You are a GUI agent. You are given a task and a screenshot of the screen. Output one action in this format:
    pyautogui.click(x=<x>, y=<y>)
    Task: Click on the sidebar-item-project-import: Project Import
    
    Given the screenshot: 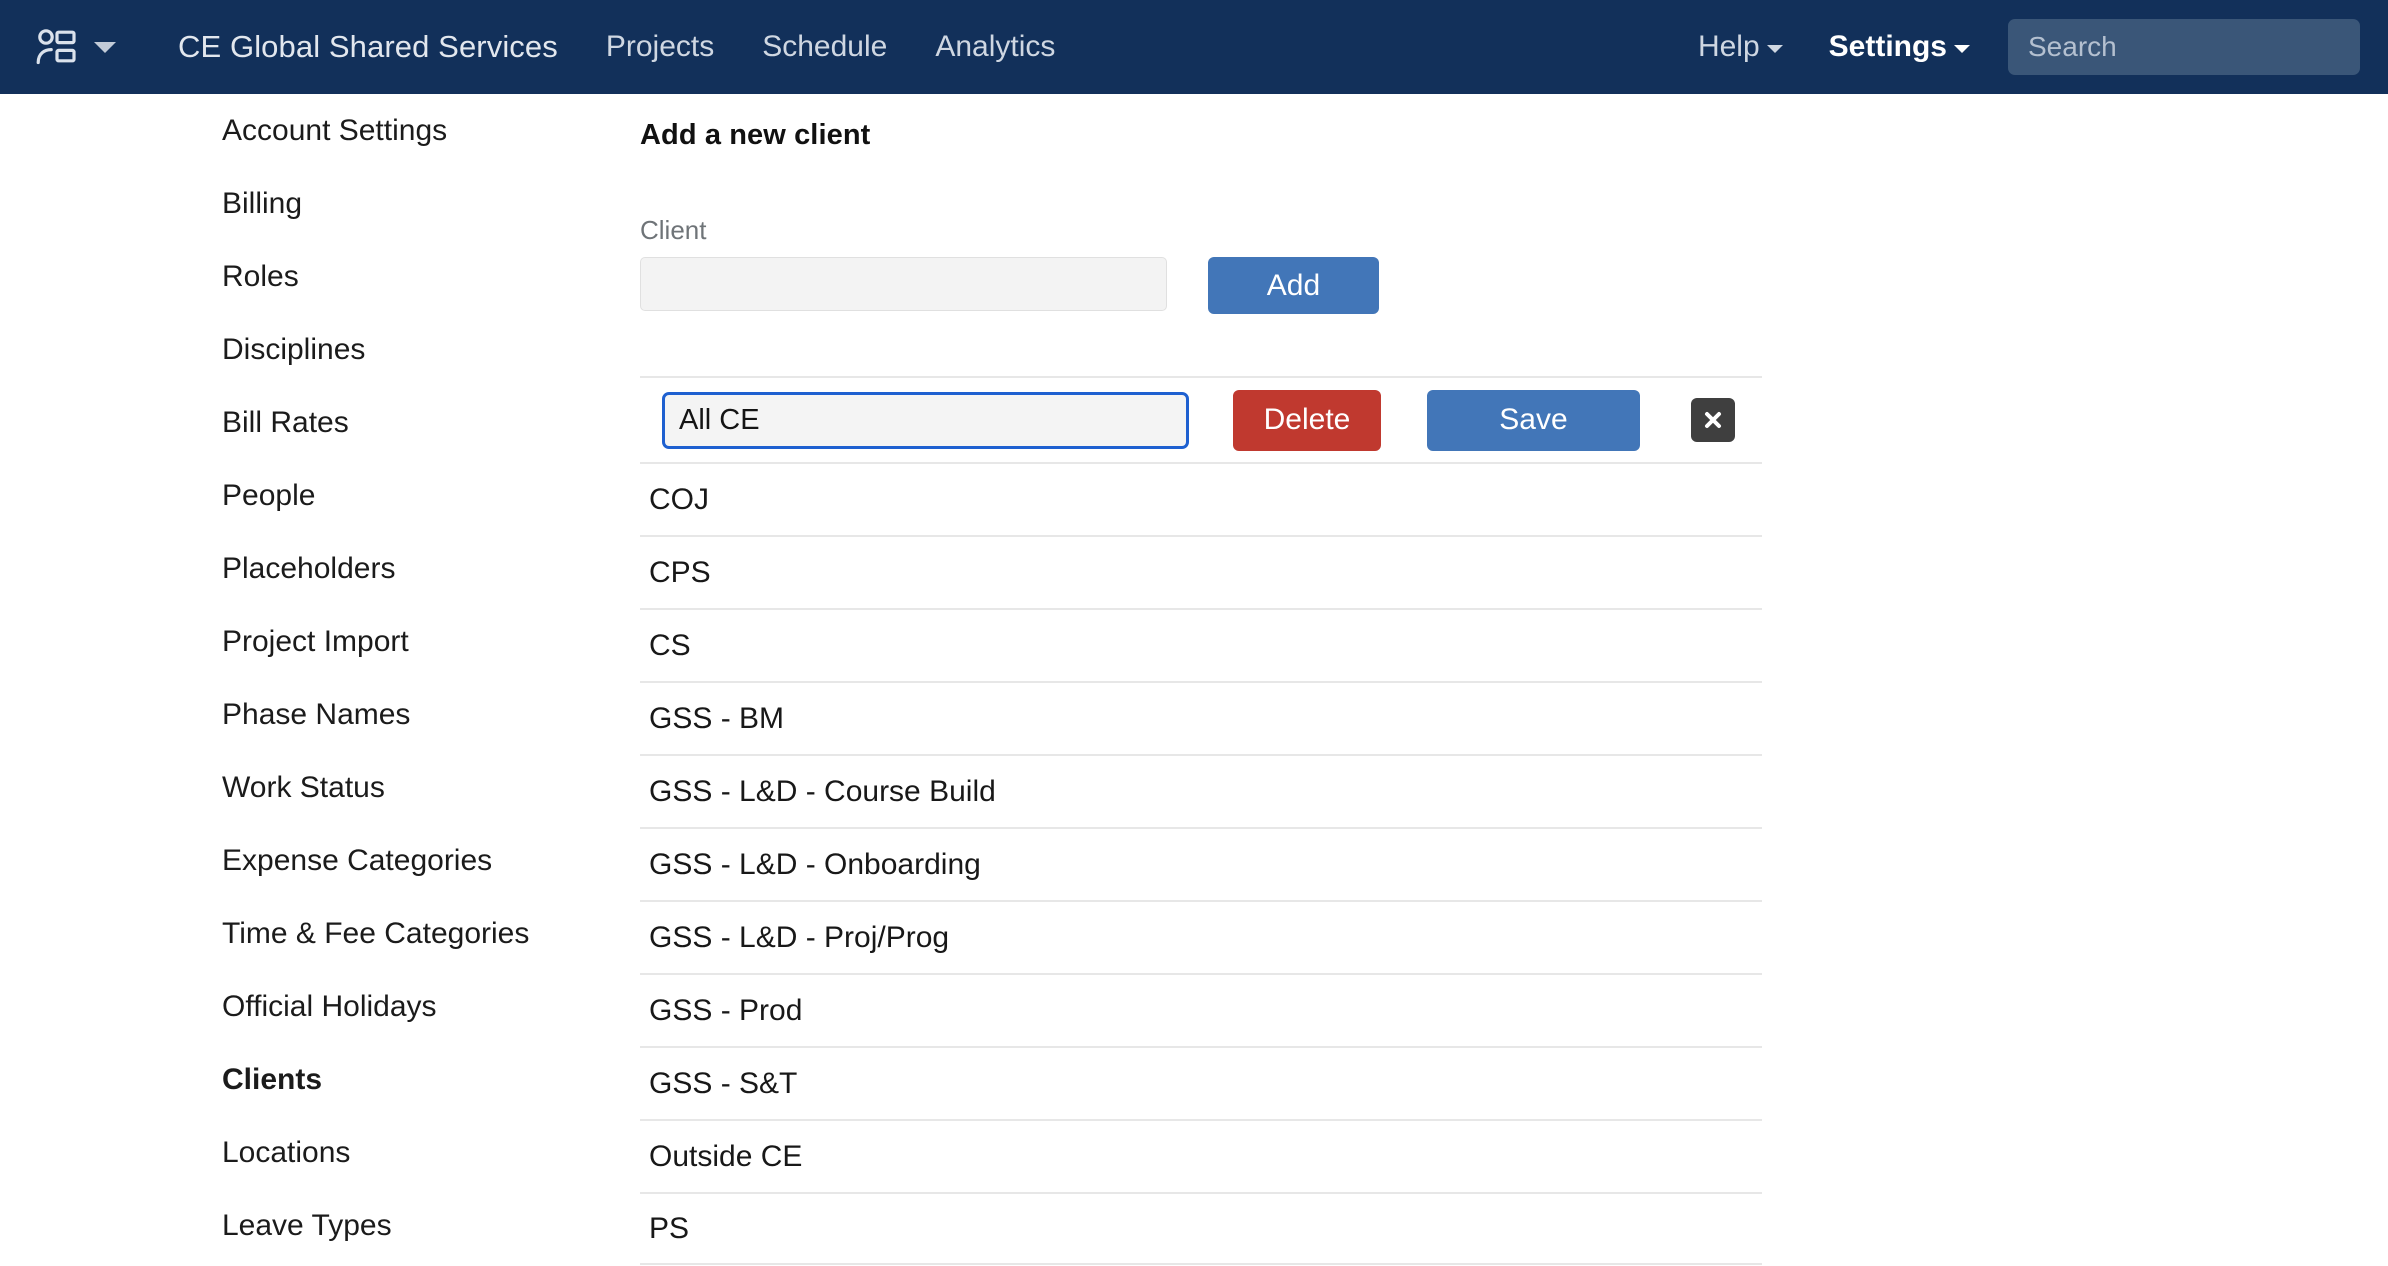 What is the action you would take?
    pyautogui.click(x=422, y=641)
    